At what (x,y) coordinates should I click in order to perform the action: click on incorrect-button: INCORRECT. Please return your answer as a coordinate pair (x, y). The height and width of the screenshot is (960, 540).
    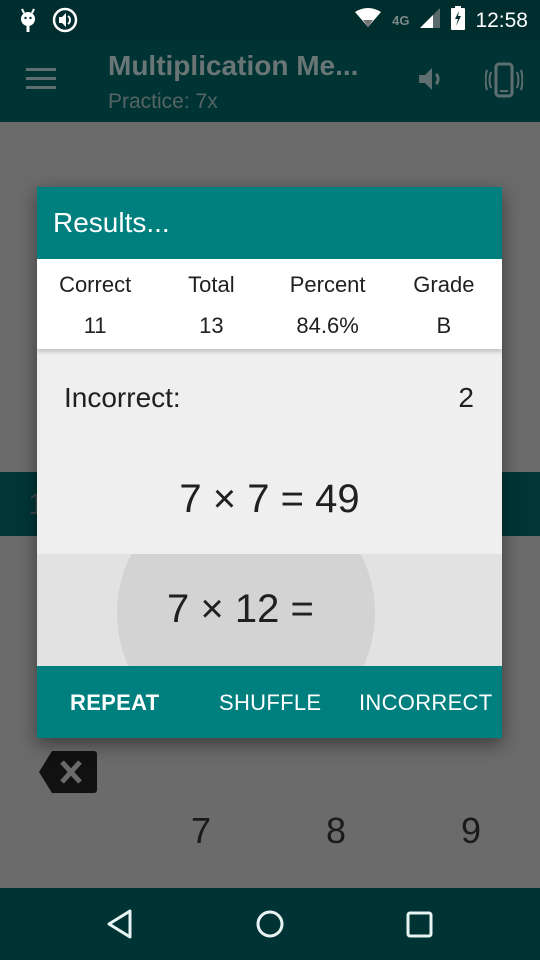
    Looking at the image, I should click on (425, 703).